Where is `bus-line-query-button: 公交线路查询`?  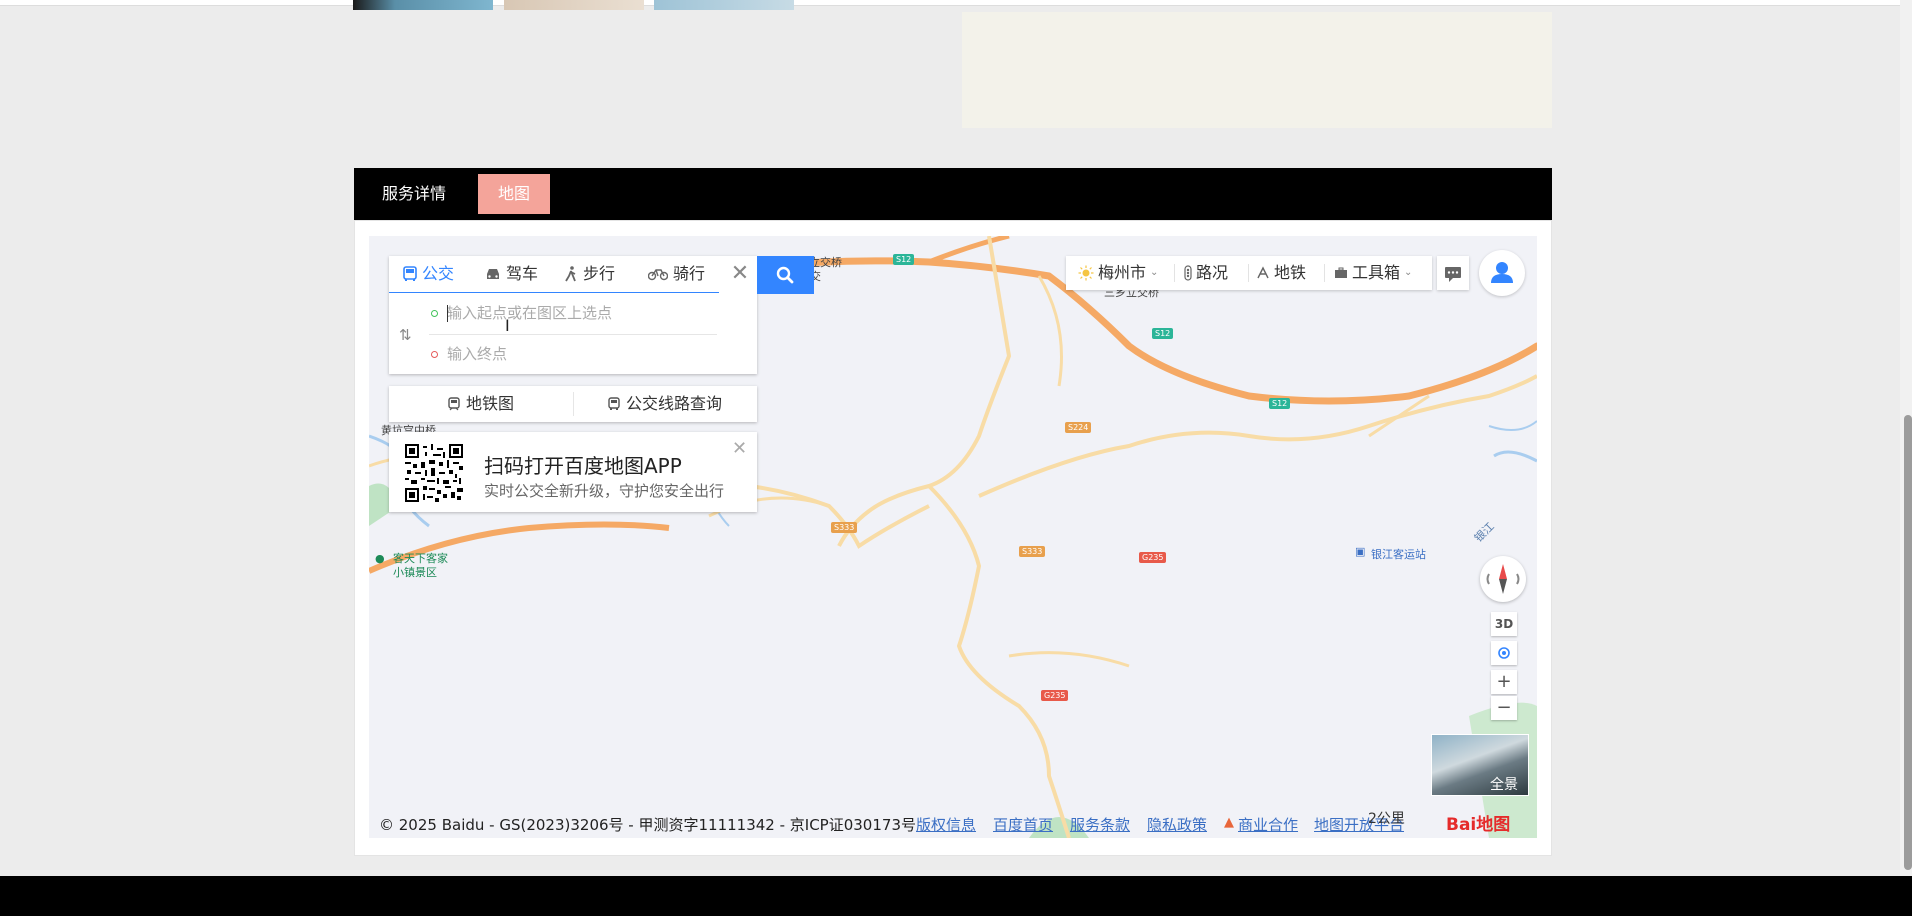 bus-line-query-button: 公交线路查询 is located at coordinates (665, 404).